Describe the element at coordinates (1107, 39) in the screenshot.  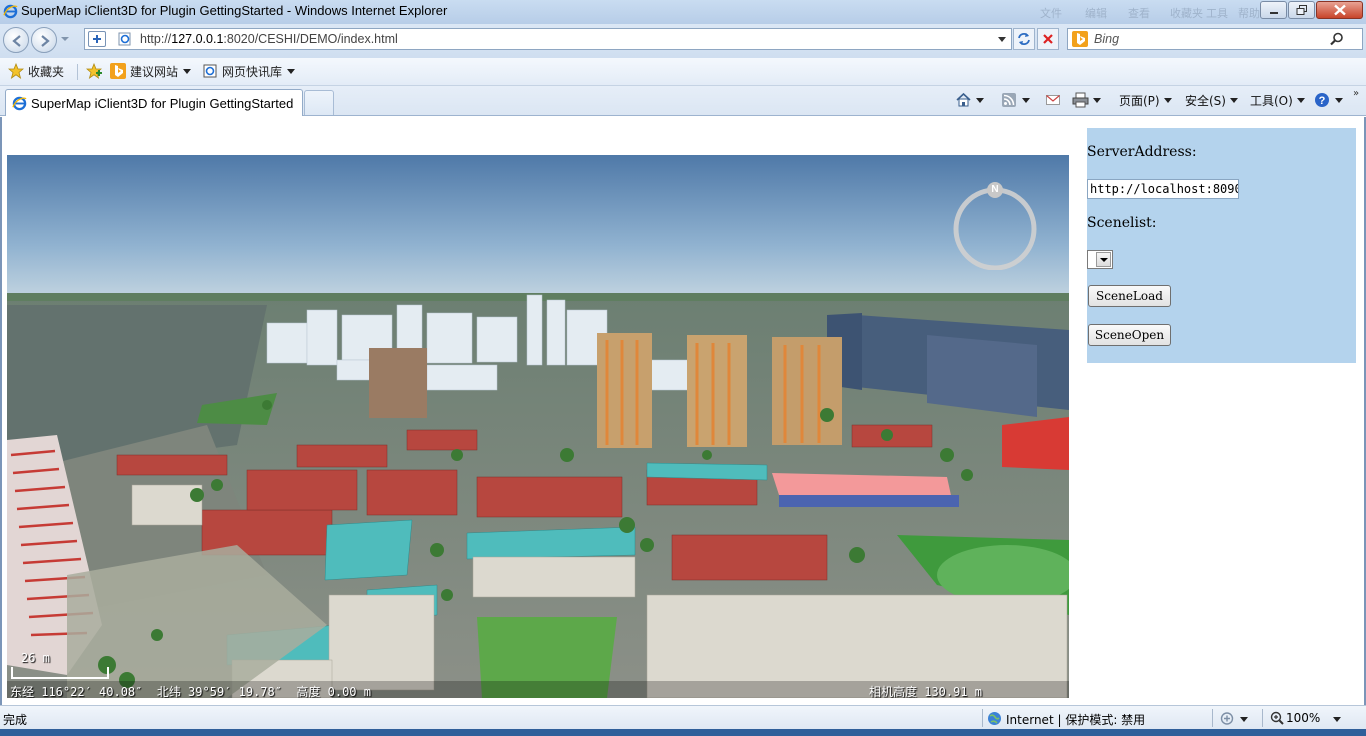
I see `search-placeholder: Bing` at that location.